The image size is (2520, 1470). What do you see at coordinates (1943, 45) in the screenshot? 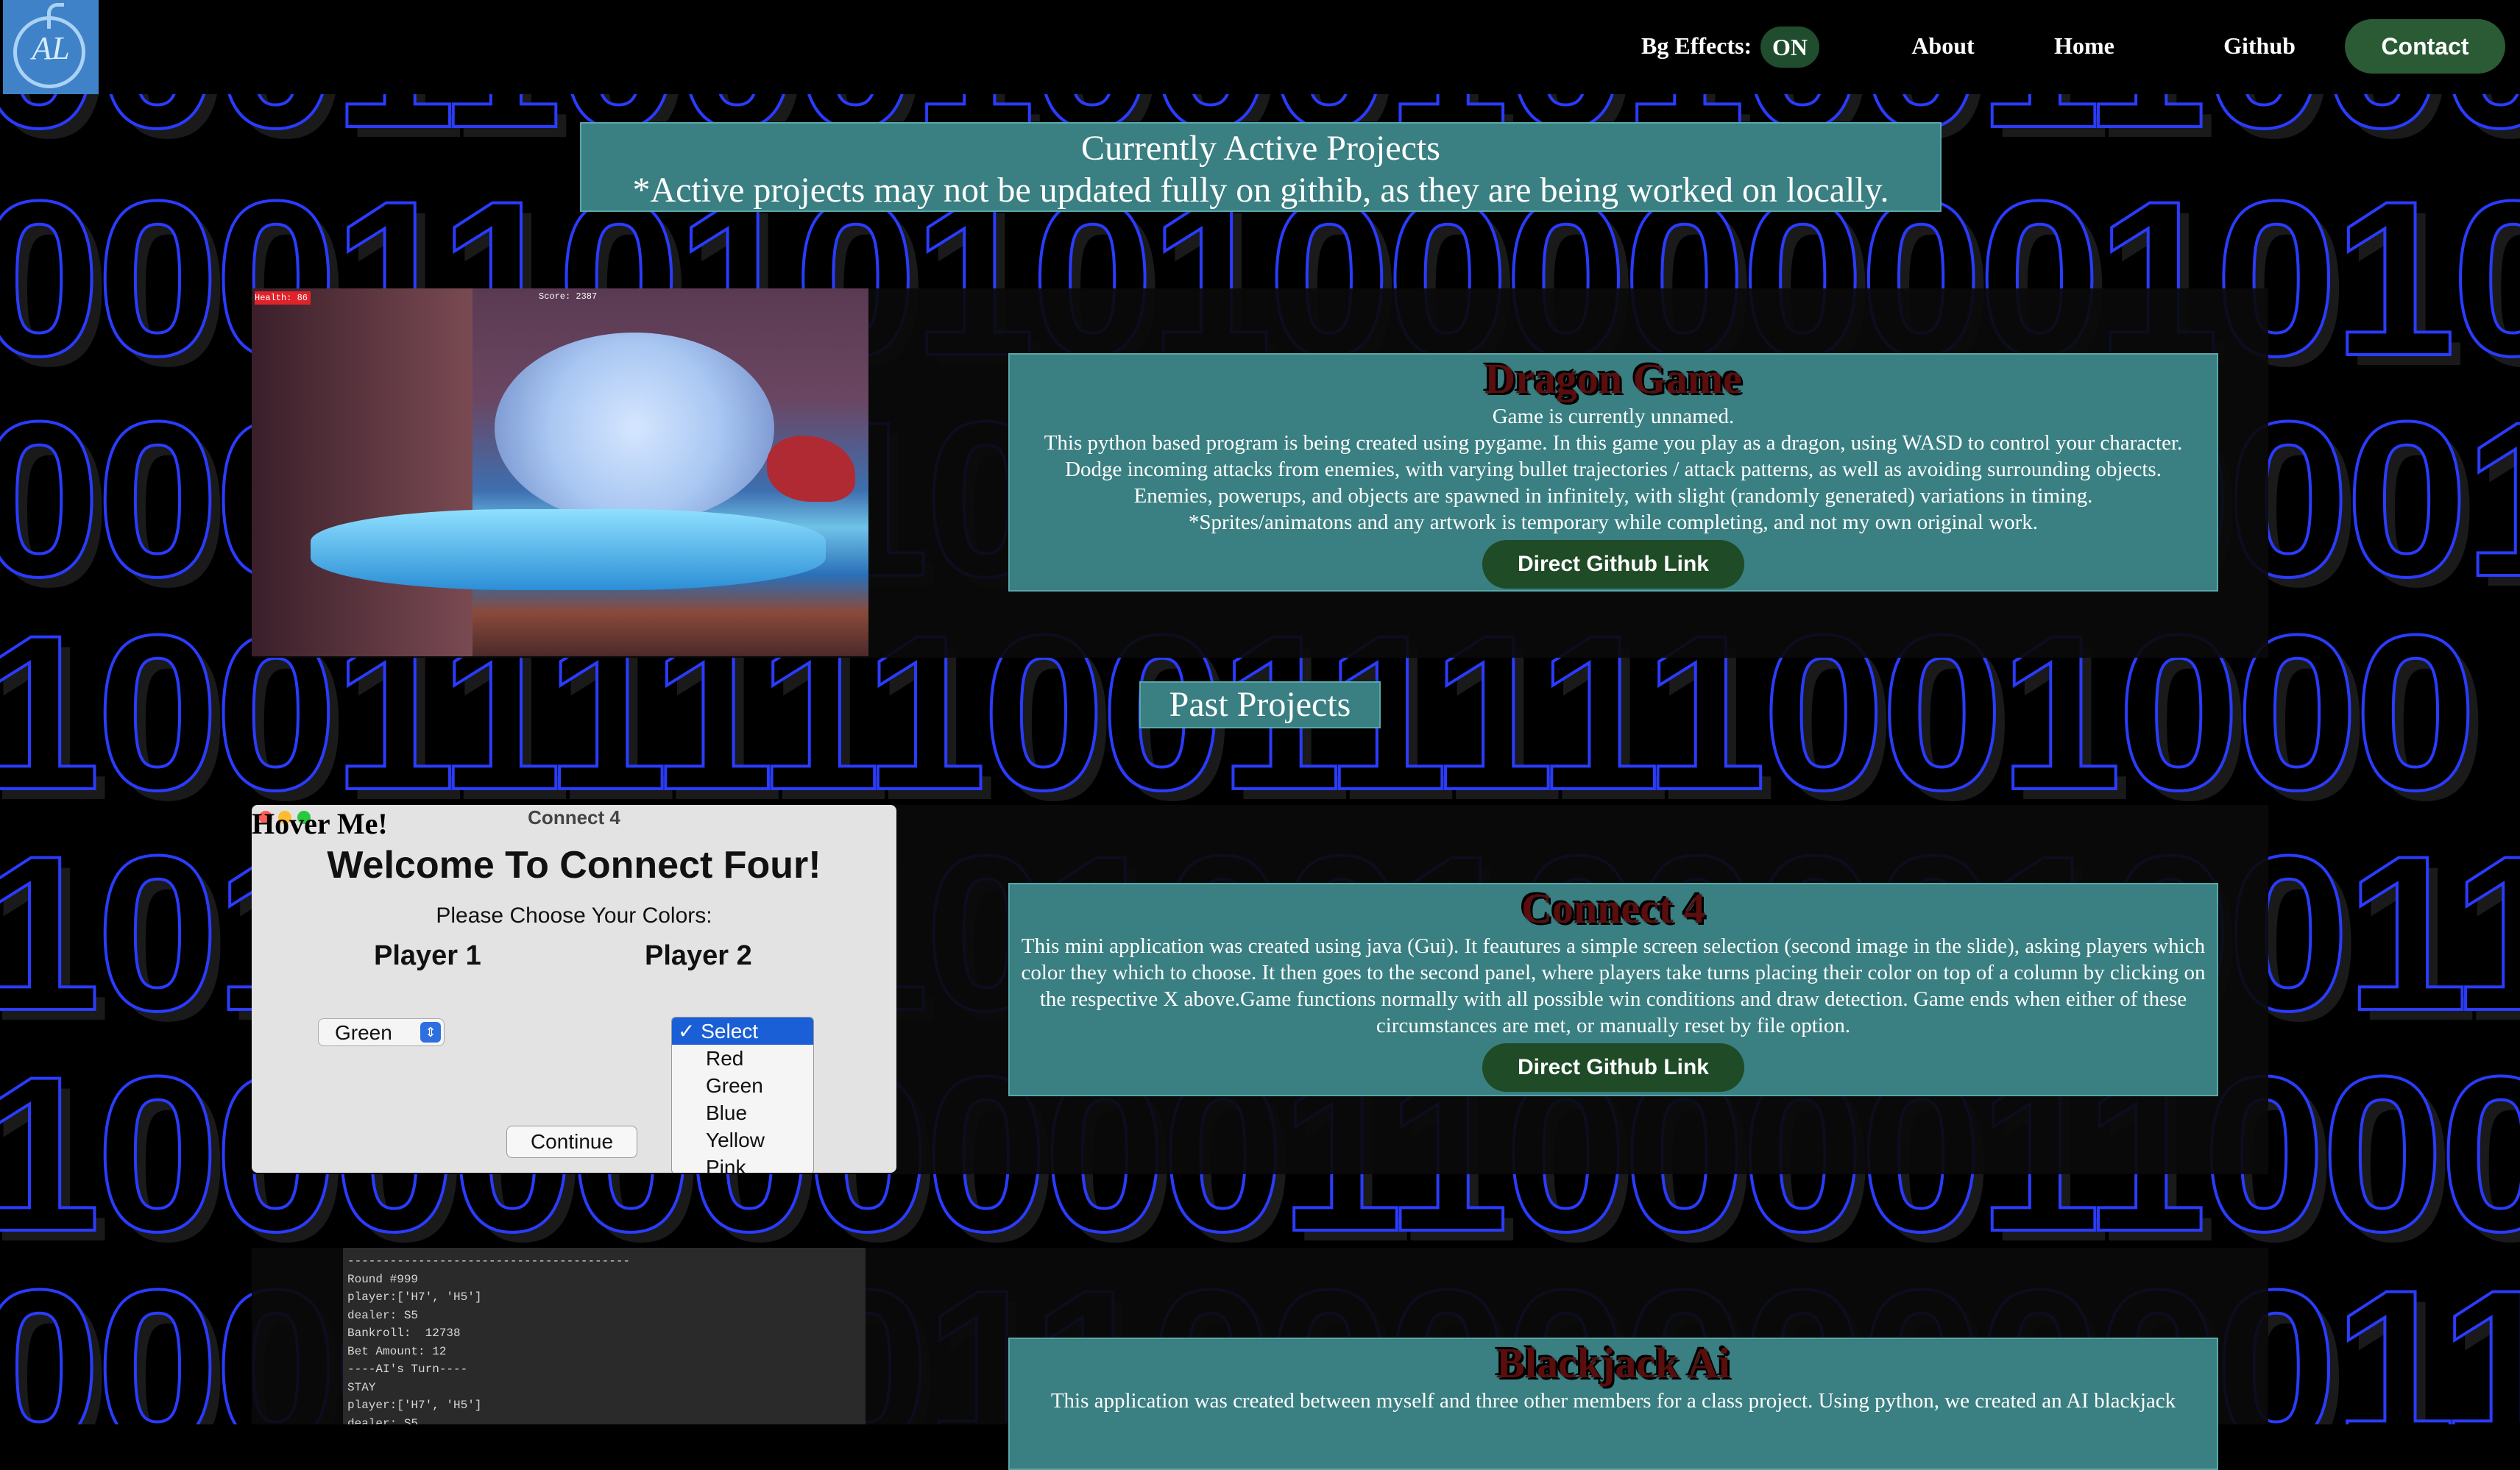
I see `nav-about-link: About` at bounding box center [1943, 45].